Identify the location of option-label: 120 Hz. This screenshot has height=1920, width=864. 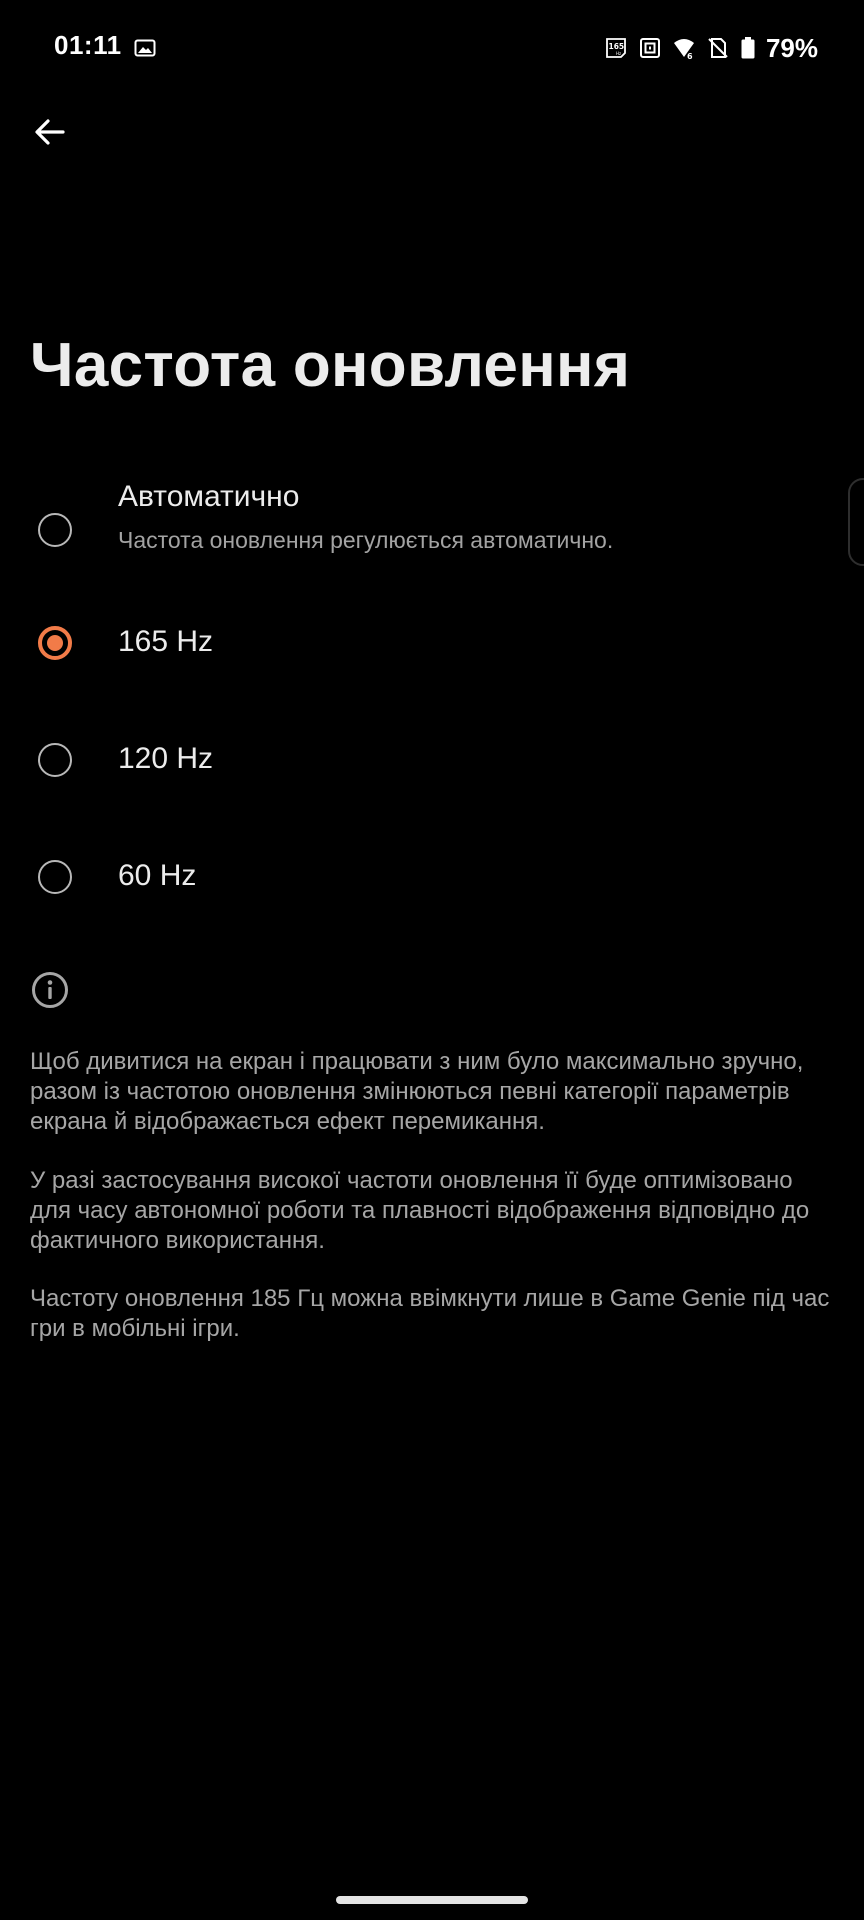
(166, 758).